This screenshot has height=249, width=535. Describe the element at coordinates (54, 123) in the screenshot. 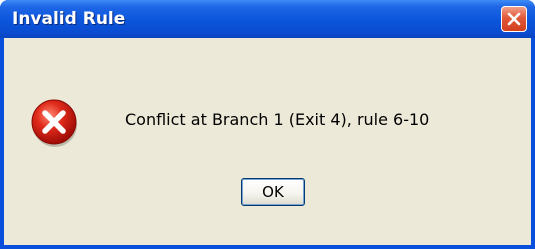

I see `error-icon` at that location.